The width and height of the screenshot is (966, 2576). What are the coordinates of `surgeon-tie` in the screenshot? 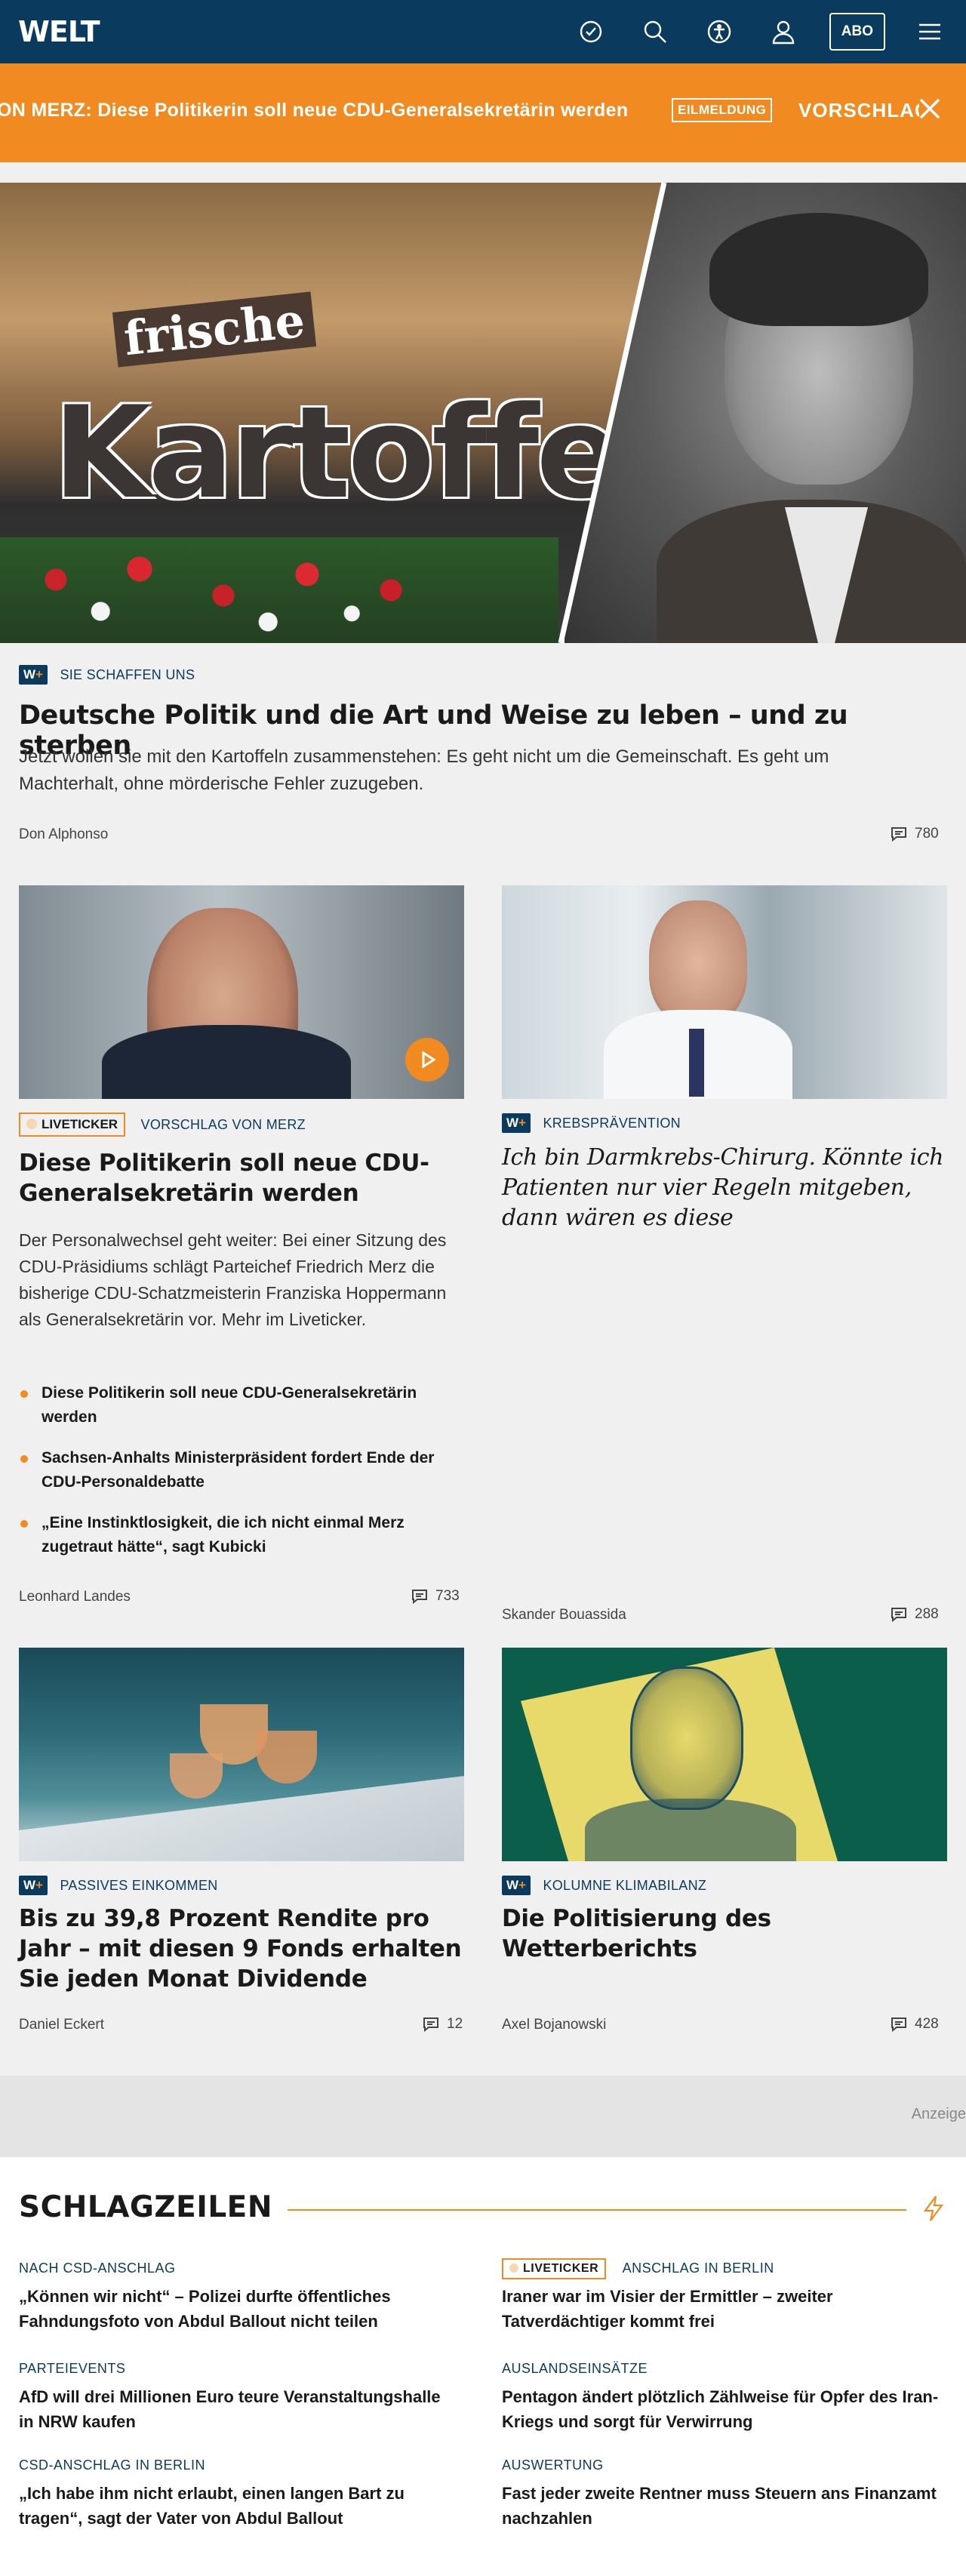 It's located at (696, 1063).